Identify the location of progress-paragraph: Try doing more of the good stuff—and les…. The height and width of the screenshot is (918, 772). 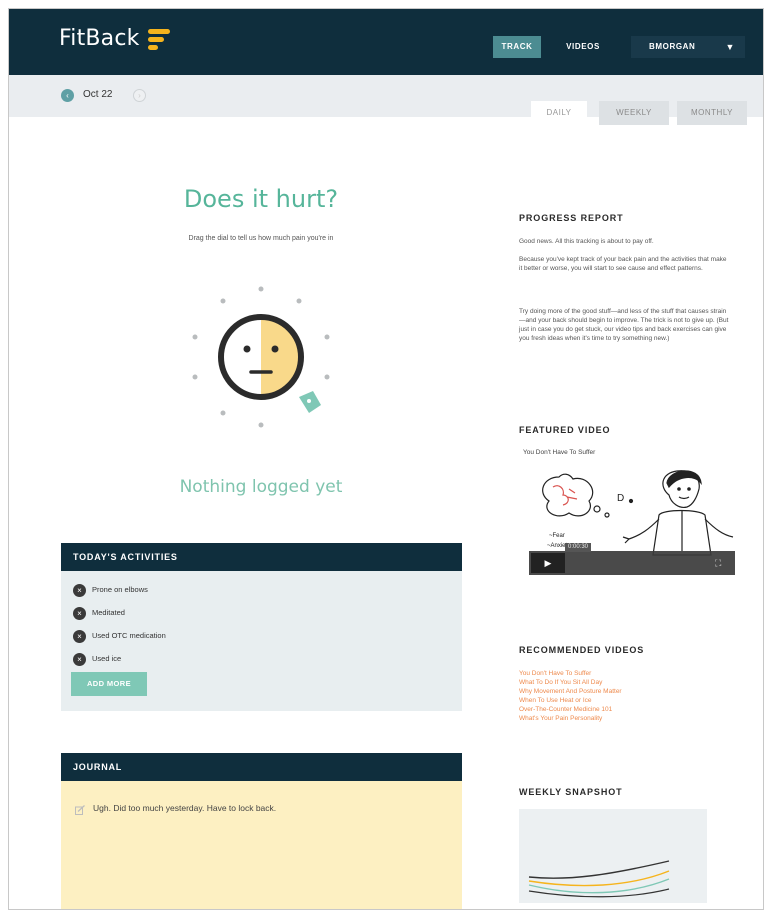
(624, 325).